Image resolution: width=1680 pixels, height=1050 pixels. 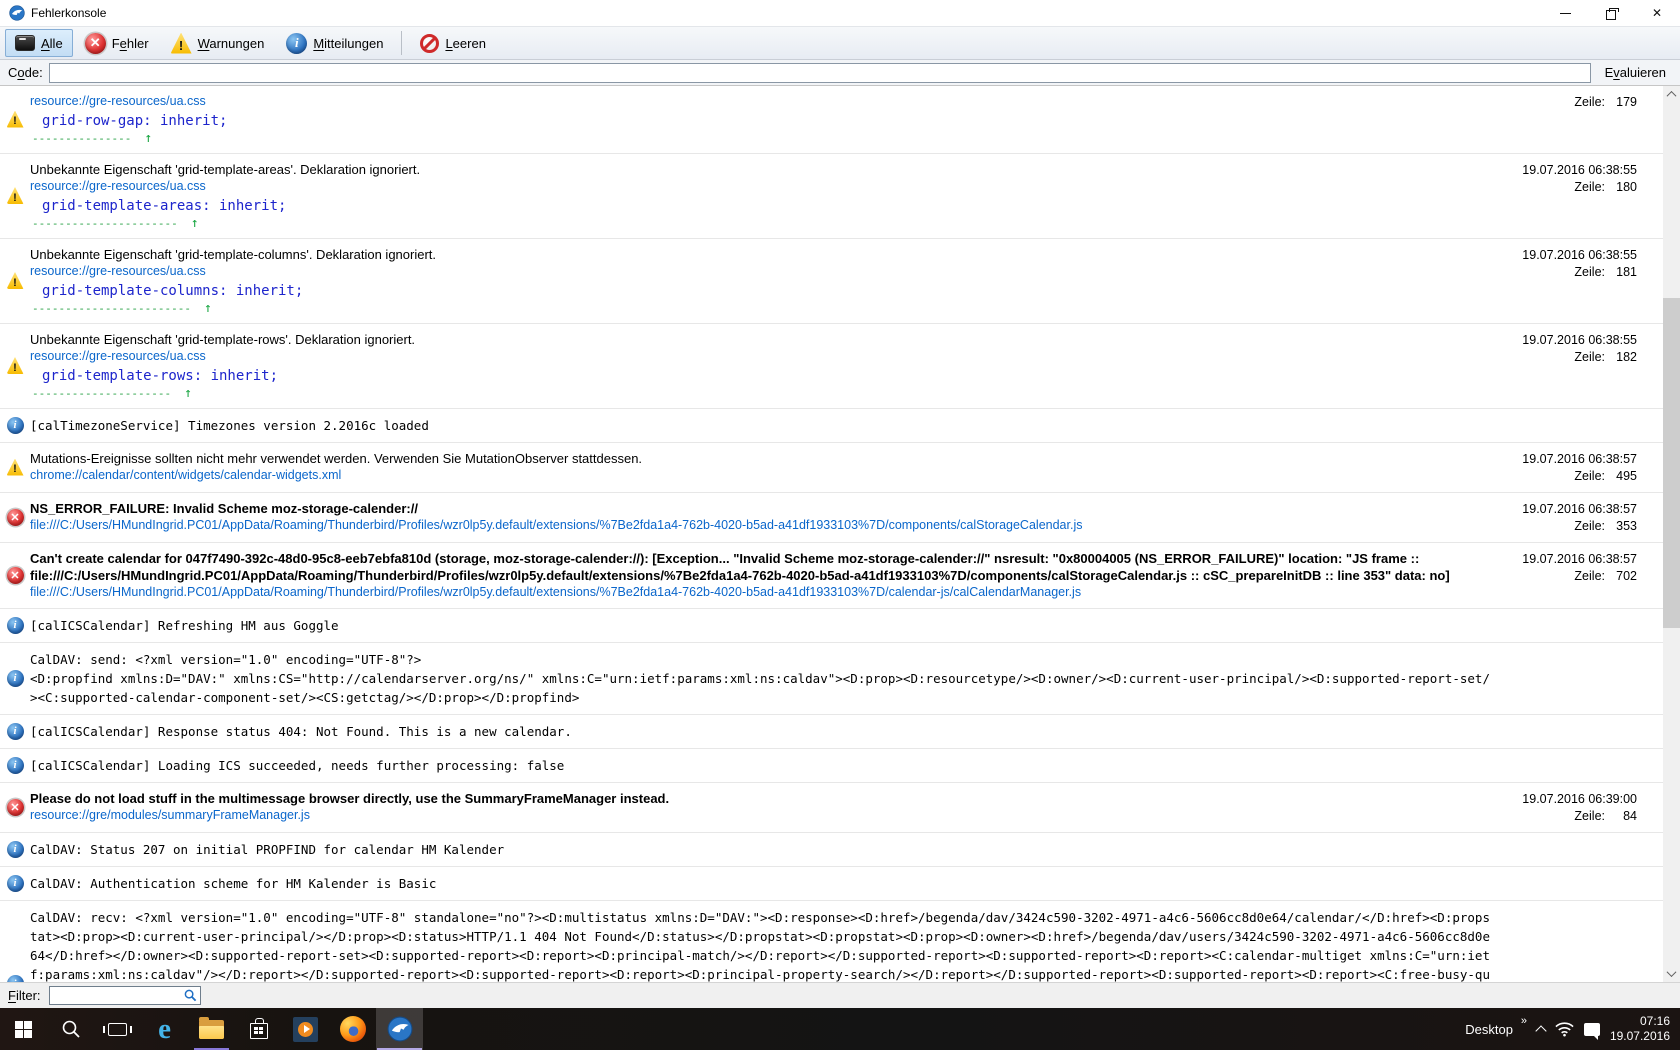 What do you see at coordinates (82, 138) in the screenshot?
I see `dash-underline: ---------------` at bounding box center [82, 138].